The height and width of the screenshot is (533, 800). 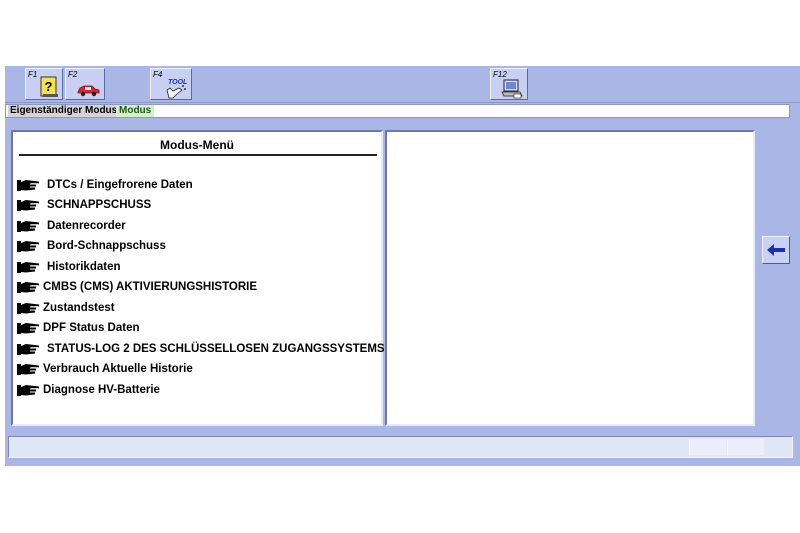 I want to click on menu-item: Historikdaten, so click(x=69, y=267).